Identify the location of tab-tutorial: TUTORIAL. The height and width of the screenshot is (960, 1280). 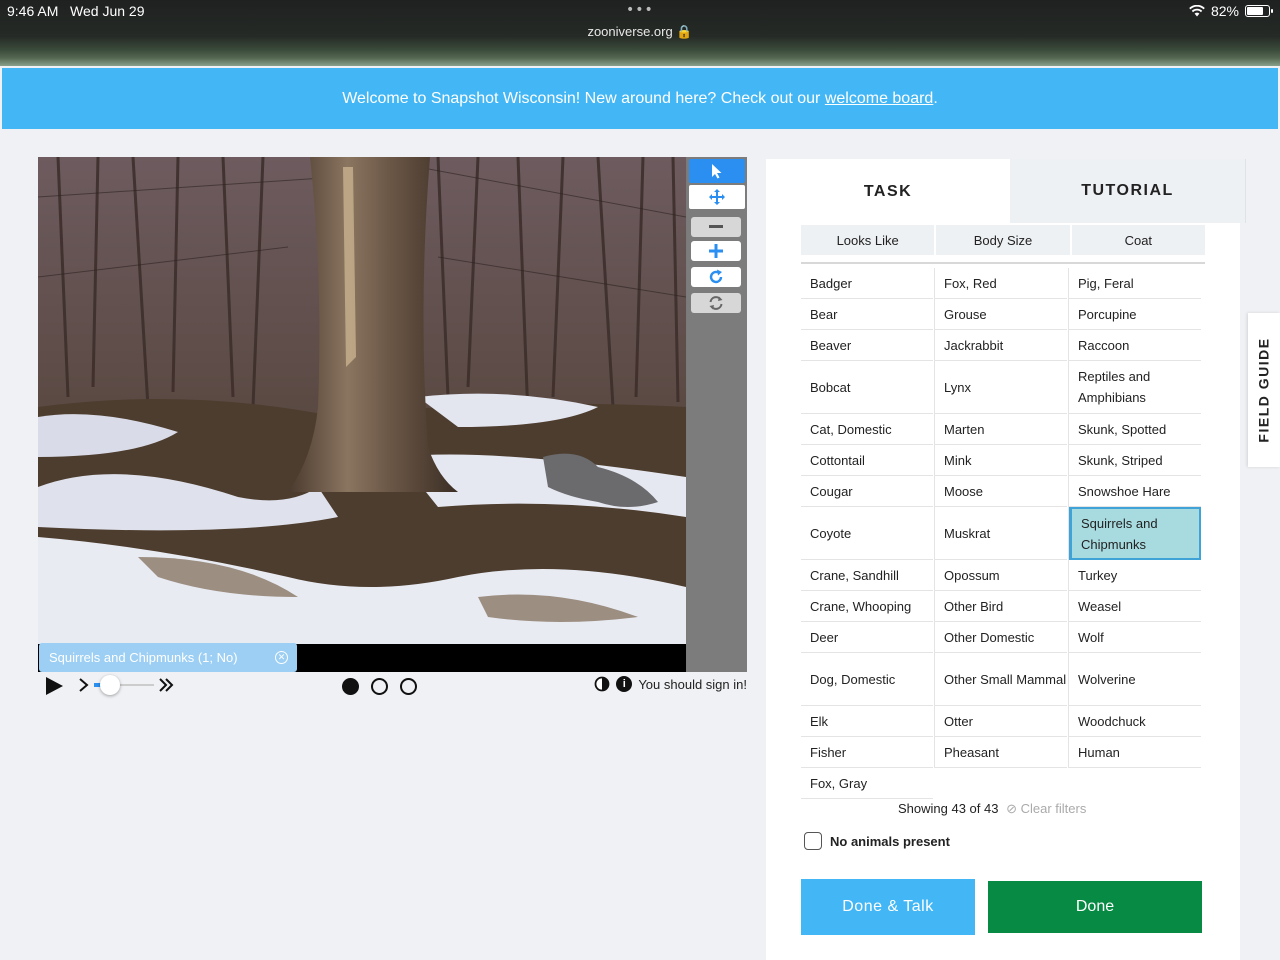
(1128, 191).